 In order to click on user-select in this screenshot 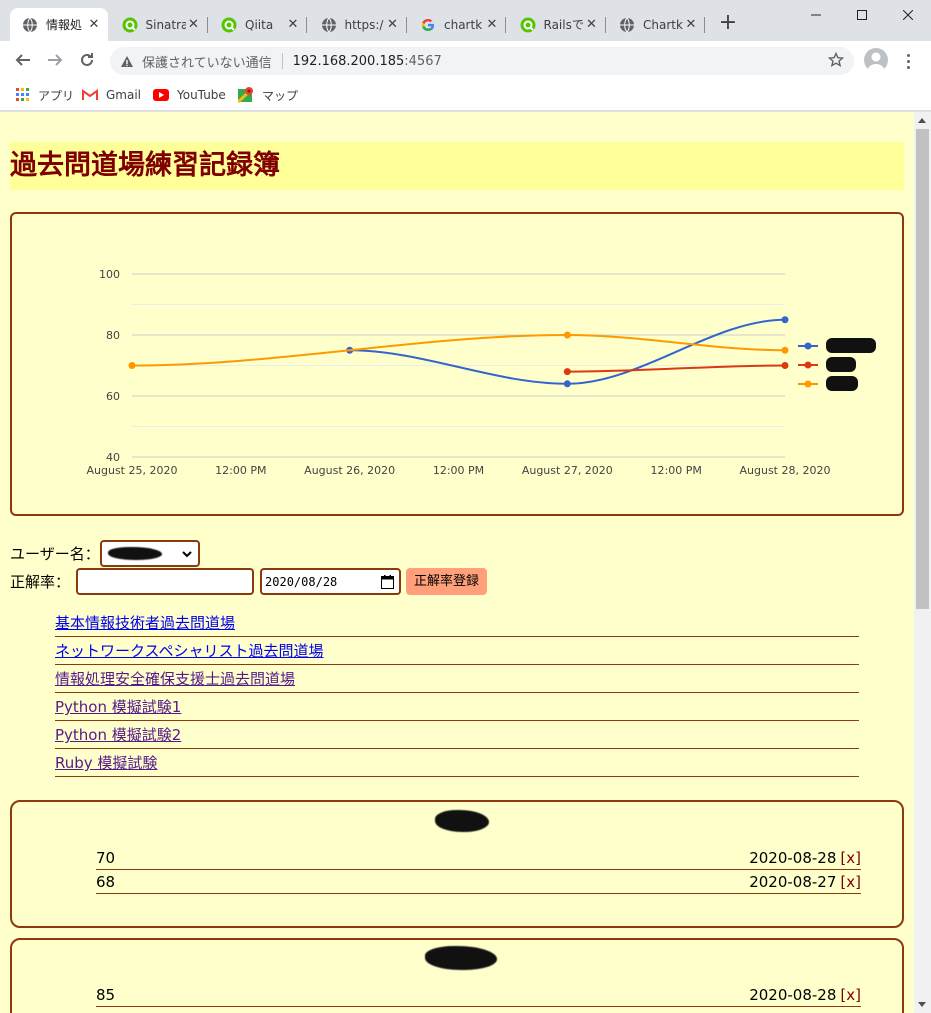, I will do `click(150, 553)`.